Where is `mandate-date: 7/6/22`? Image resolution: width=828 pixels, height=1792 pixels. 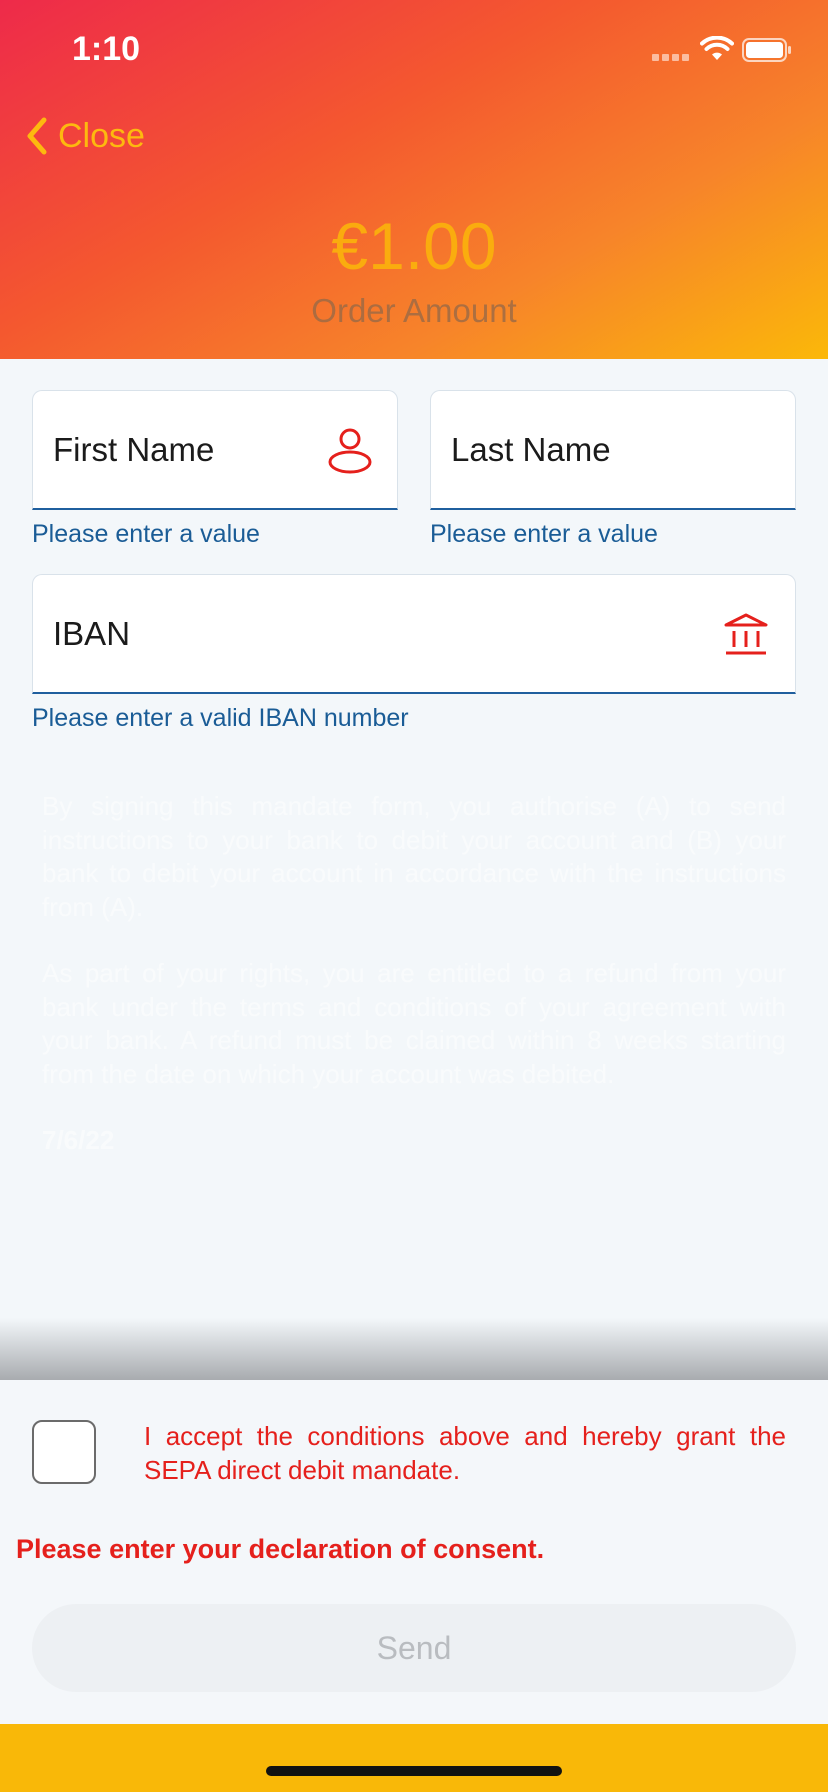 mandate-date: 7/6/22 is located at coordinates (78, 1140).